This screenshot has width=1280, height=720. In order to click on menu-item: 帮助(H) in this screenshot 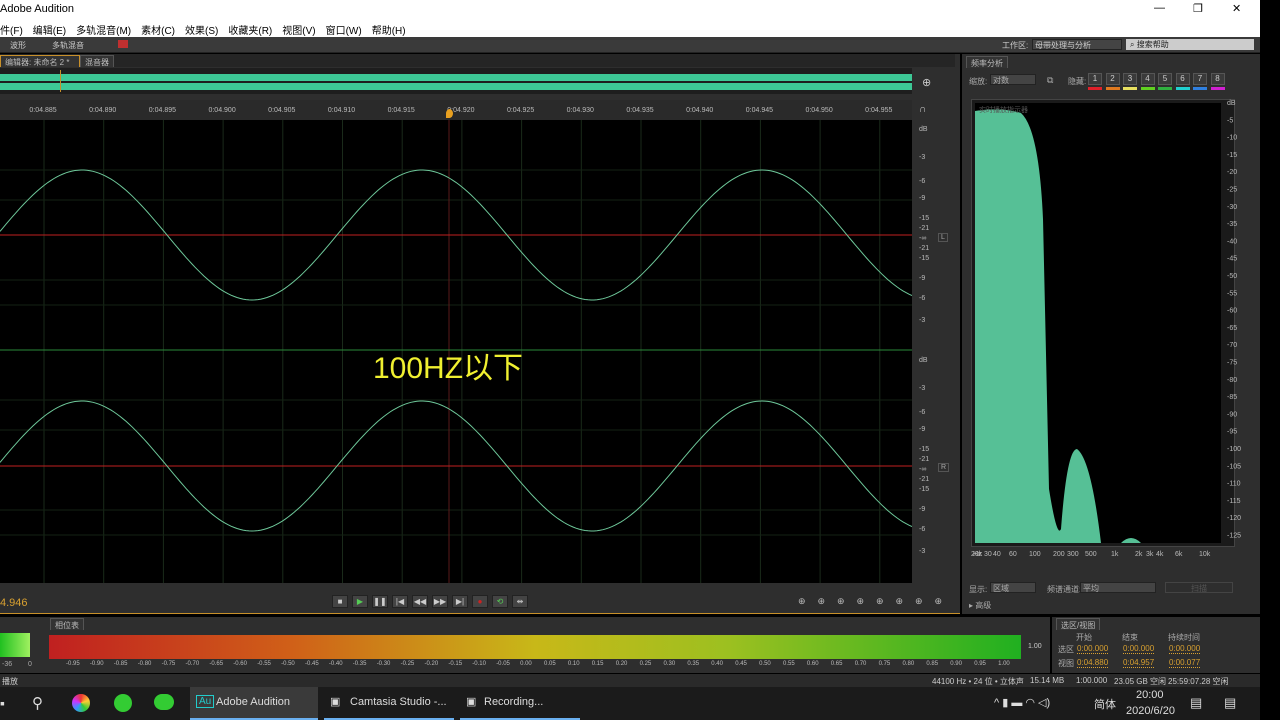, I will do `click(389, 28)`.